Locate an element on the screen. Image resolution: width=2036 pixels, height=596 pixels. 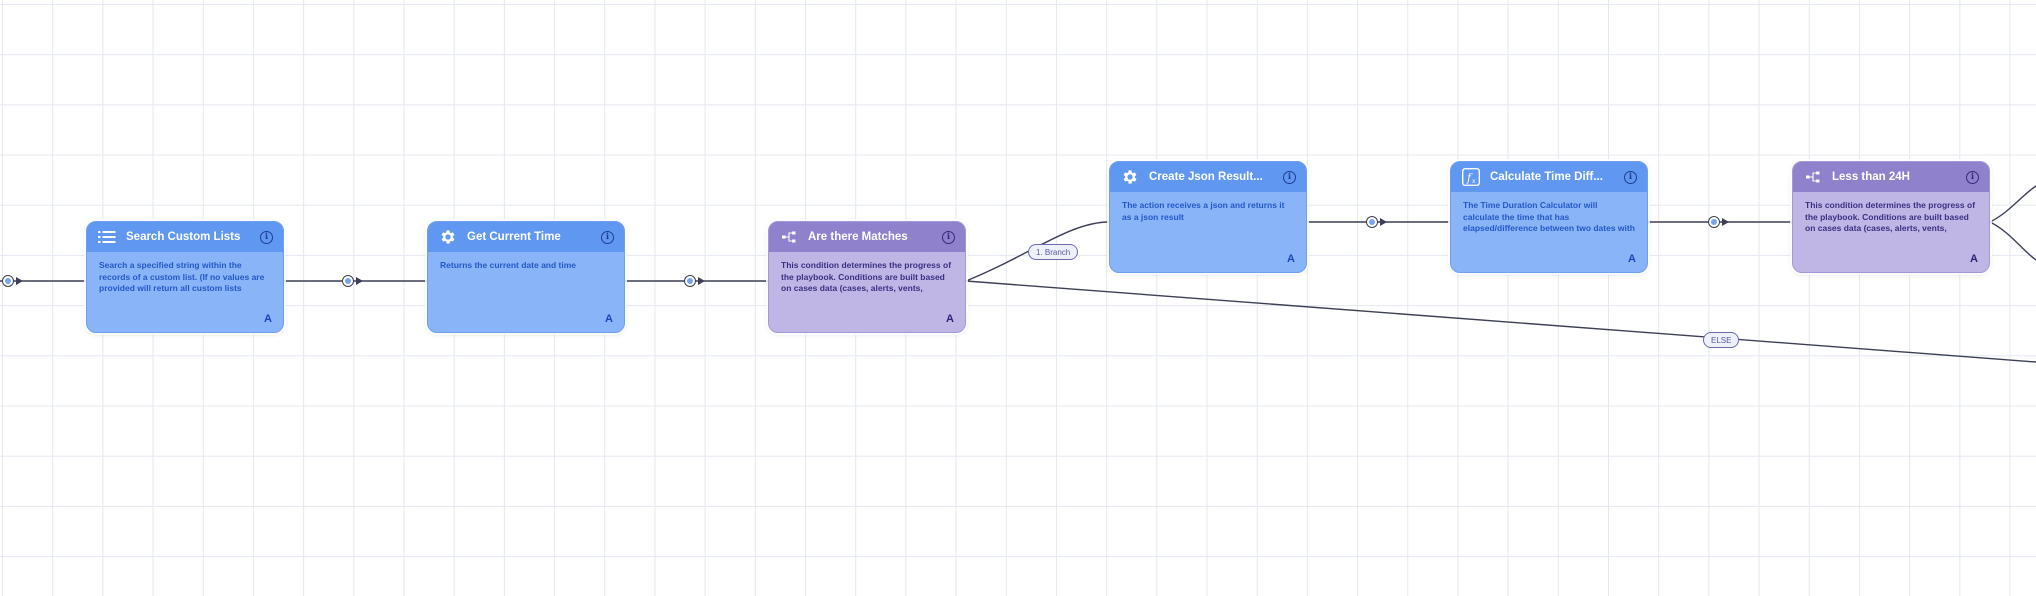
svg-text: x is located at coordinates (1474, 181).